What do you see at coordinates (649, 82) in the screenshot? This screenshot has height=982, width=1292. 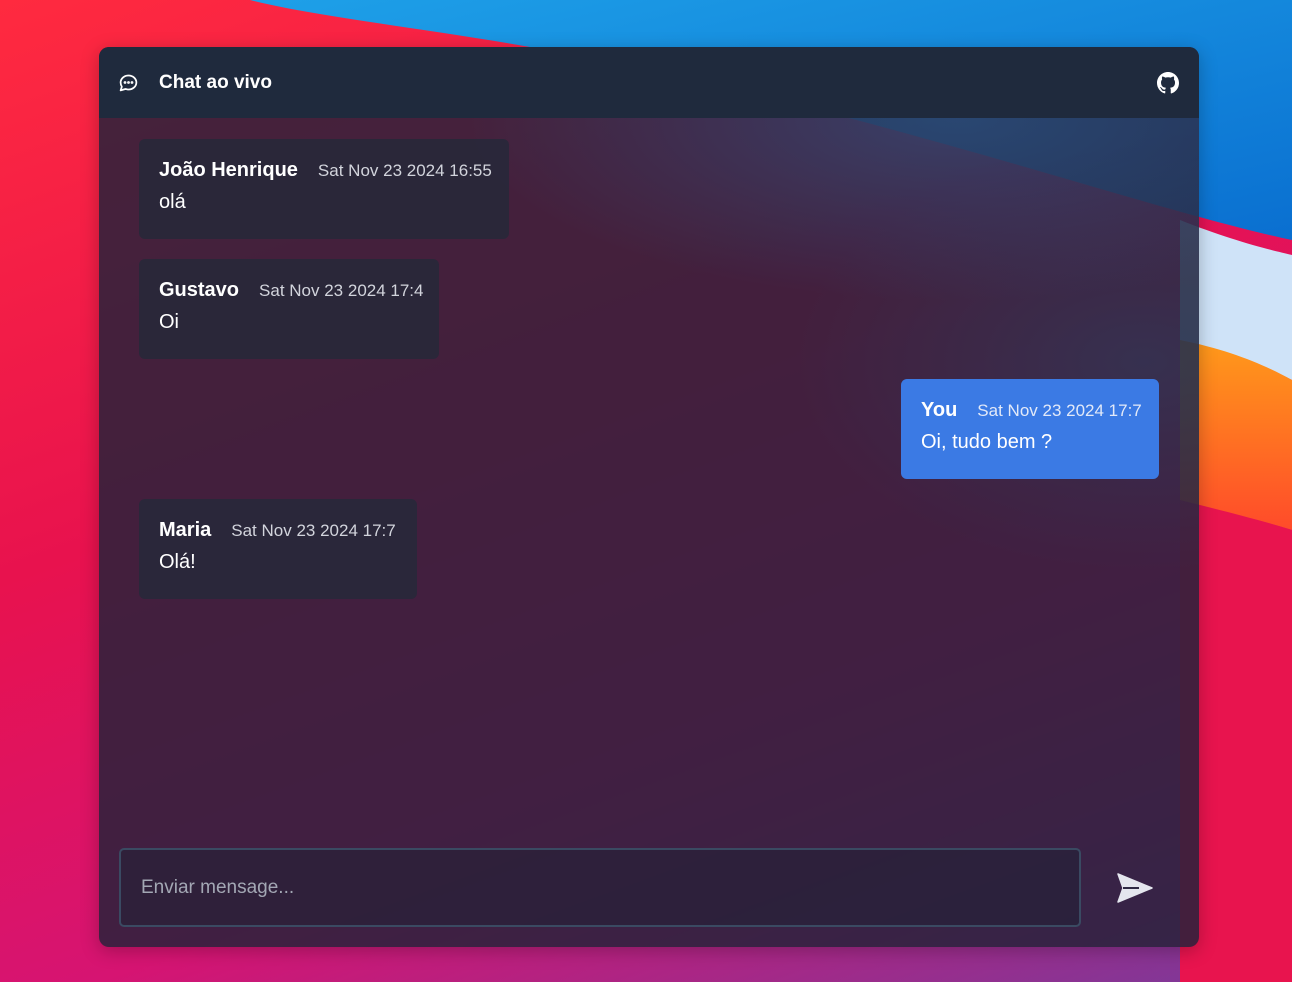 I see `chat-header: Chat ao vivo` at bounding box center [649, 82].